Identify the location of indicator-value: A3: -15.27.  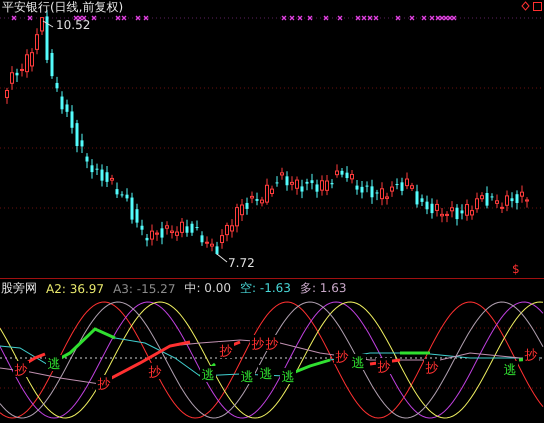
(144, 289).